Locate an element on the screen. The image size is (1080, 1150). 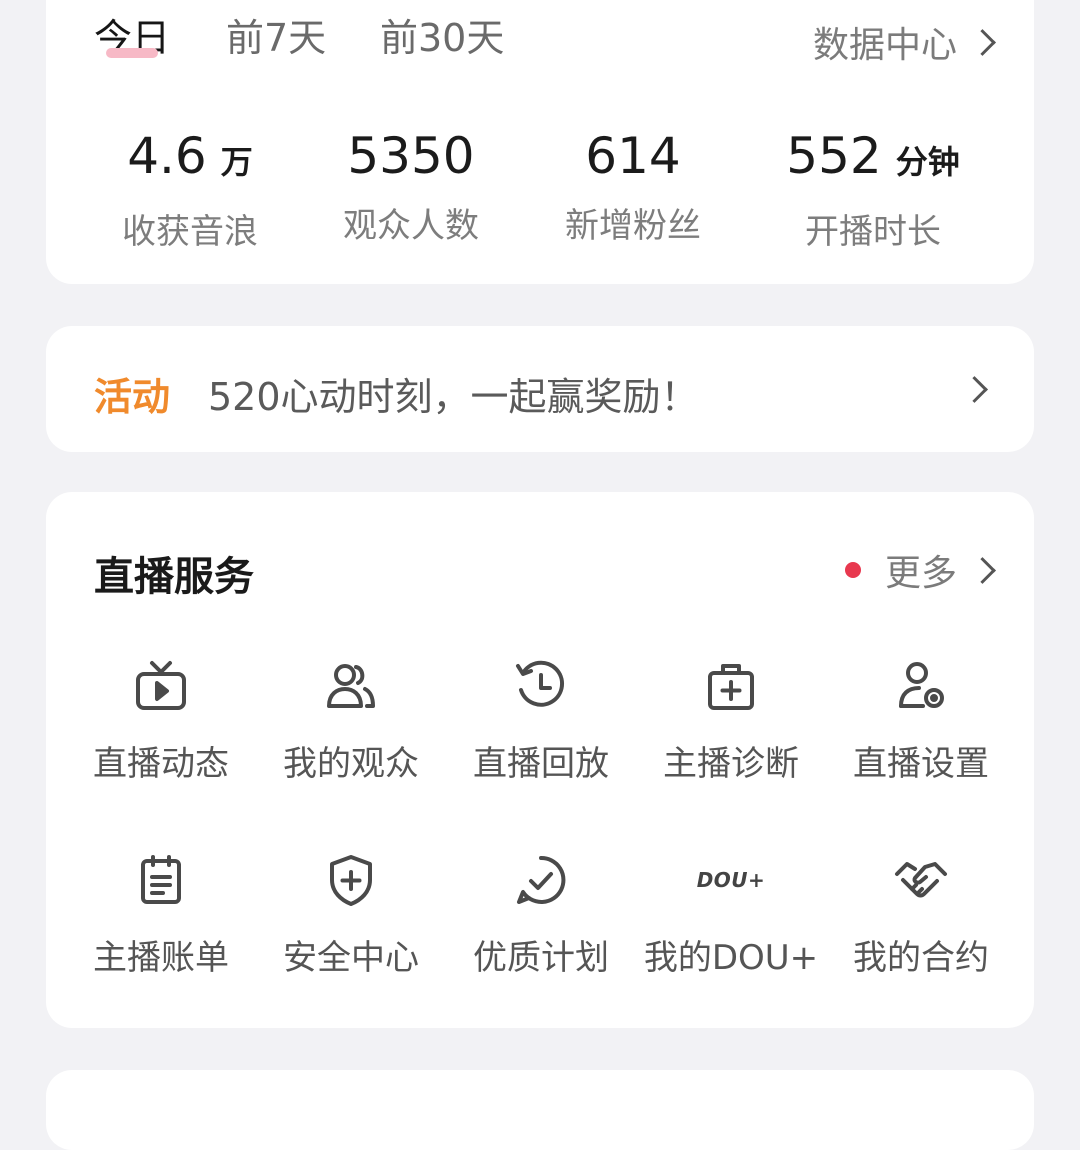
more-link: 更多 is located at coordinates (920, 570).